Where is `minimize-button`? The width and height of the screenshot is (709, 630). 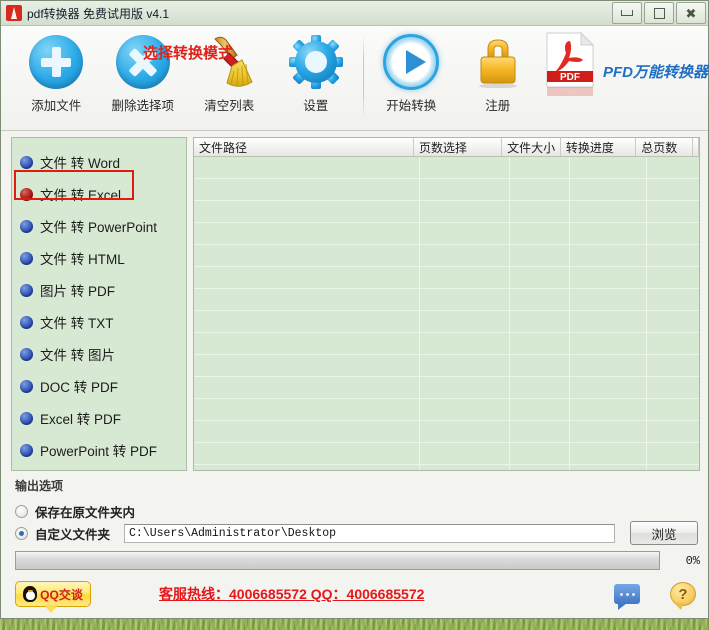 minimize-button is located at coordinates (627, 13).